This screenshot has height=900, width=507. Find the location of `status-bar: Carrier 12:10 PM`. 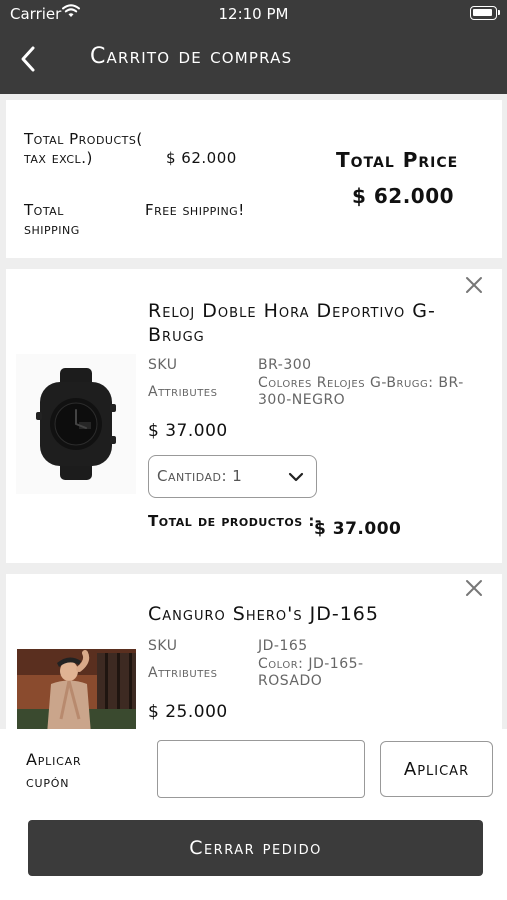

status-bar: Carrier 12:10 PM is located at coordinates (253, 14).